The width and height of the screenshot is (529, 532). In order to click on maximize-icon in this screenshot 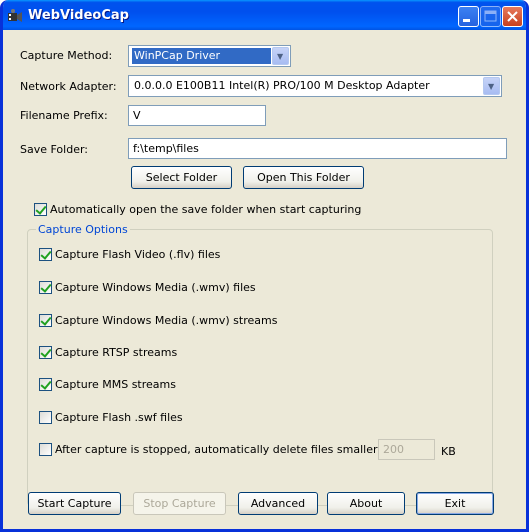, I will do `click(490, 16)`.